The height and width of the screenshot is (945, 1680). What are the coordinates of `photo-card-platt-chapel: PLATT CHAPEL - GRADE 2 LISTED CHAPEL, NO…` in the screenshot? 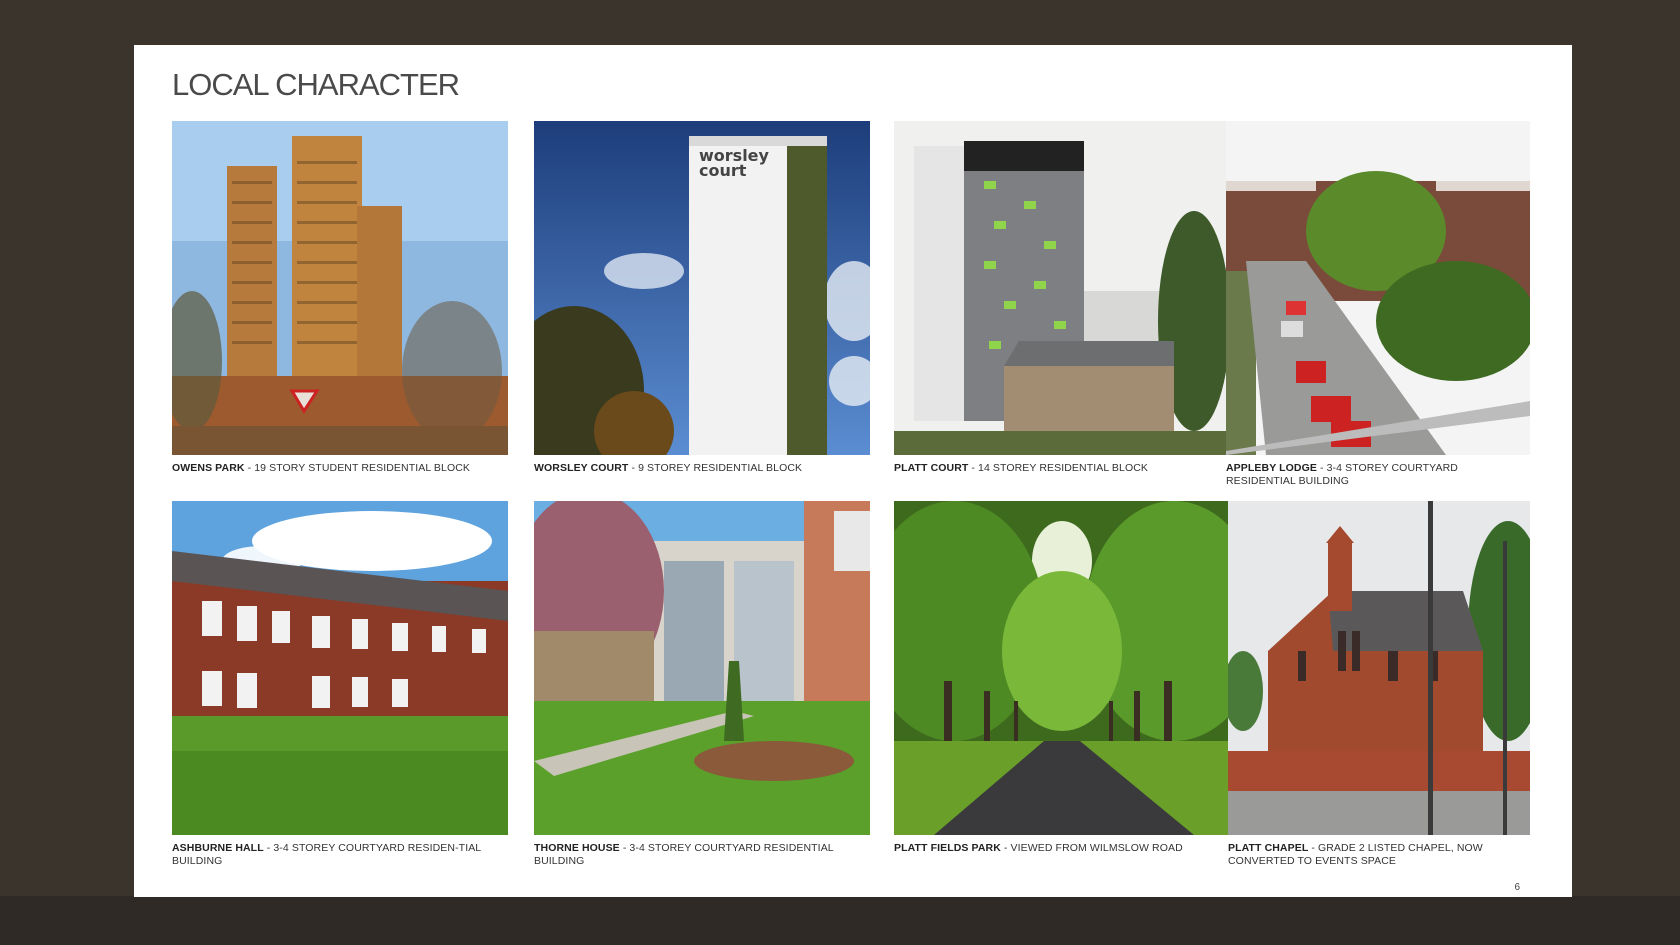 It's located at (1379, 684).